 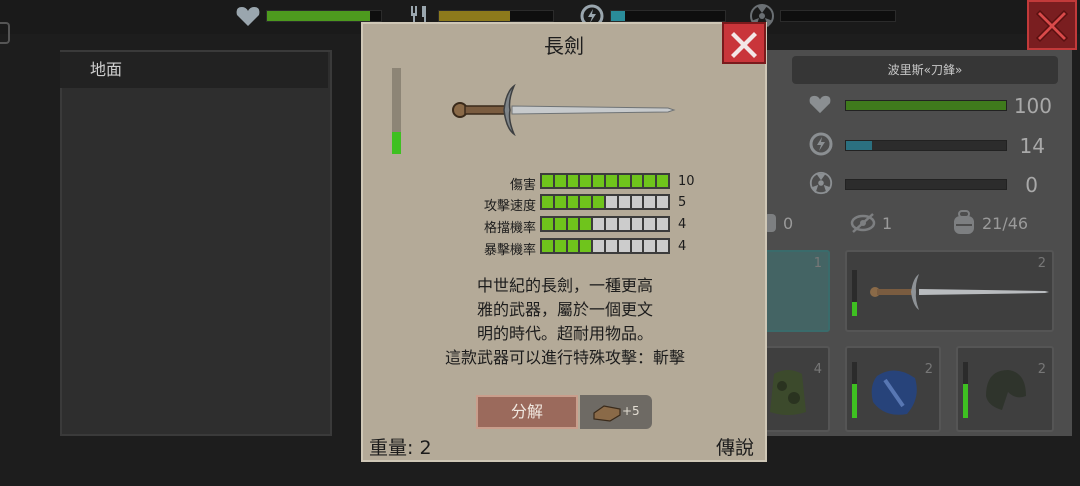 I want to click on block-chance-stat-bar, so click(x=605, y=224).